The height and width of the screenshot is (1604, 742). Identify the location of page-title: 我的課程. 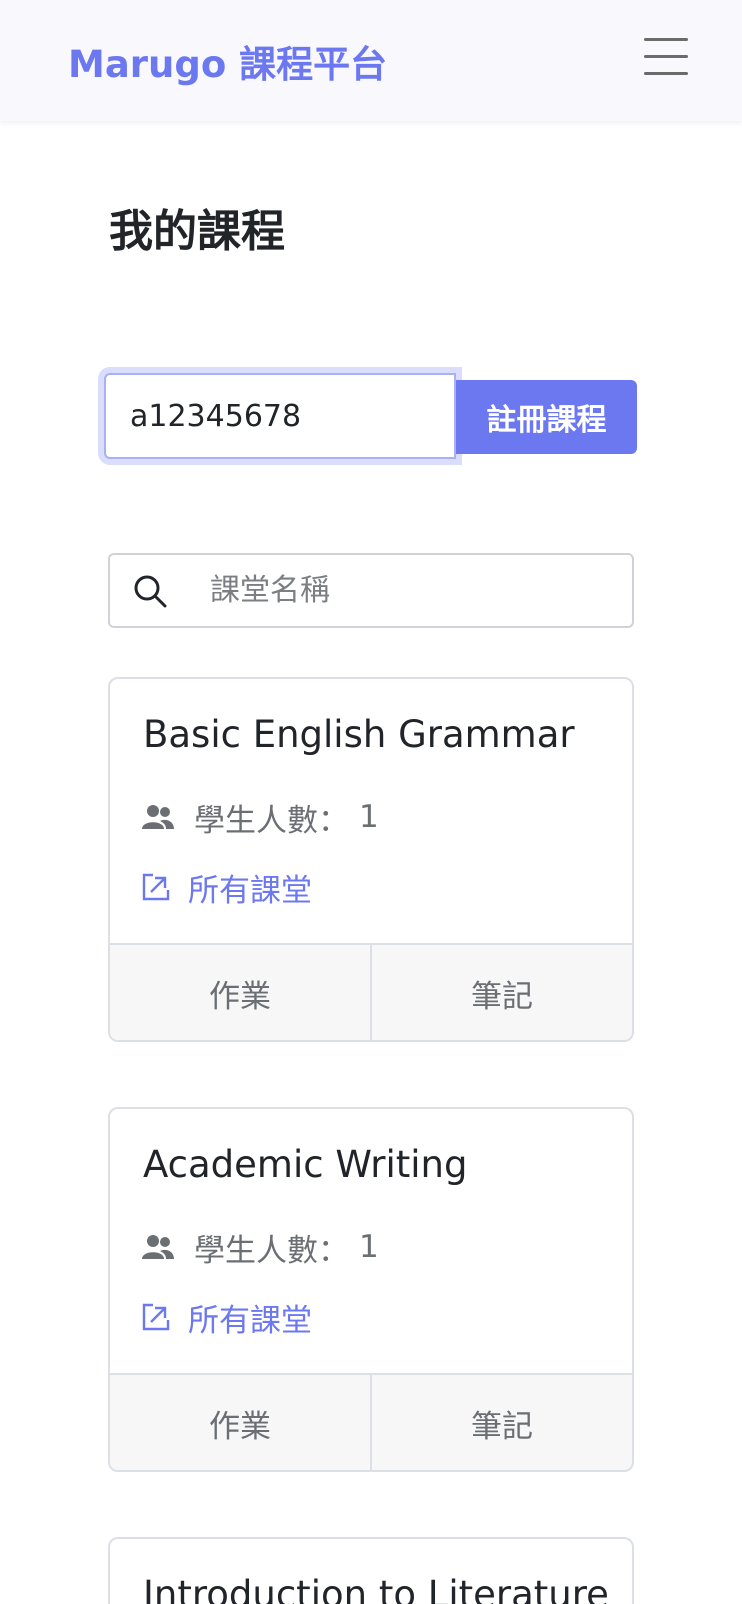
(197, 231).